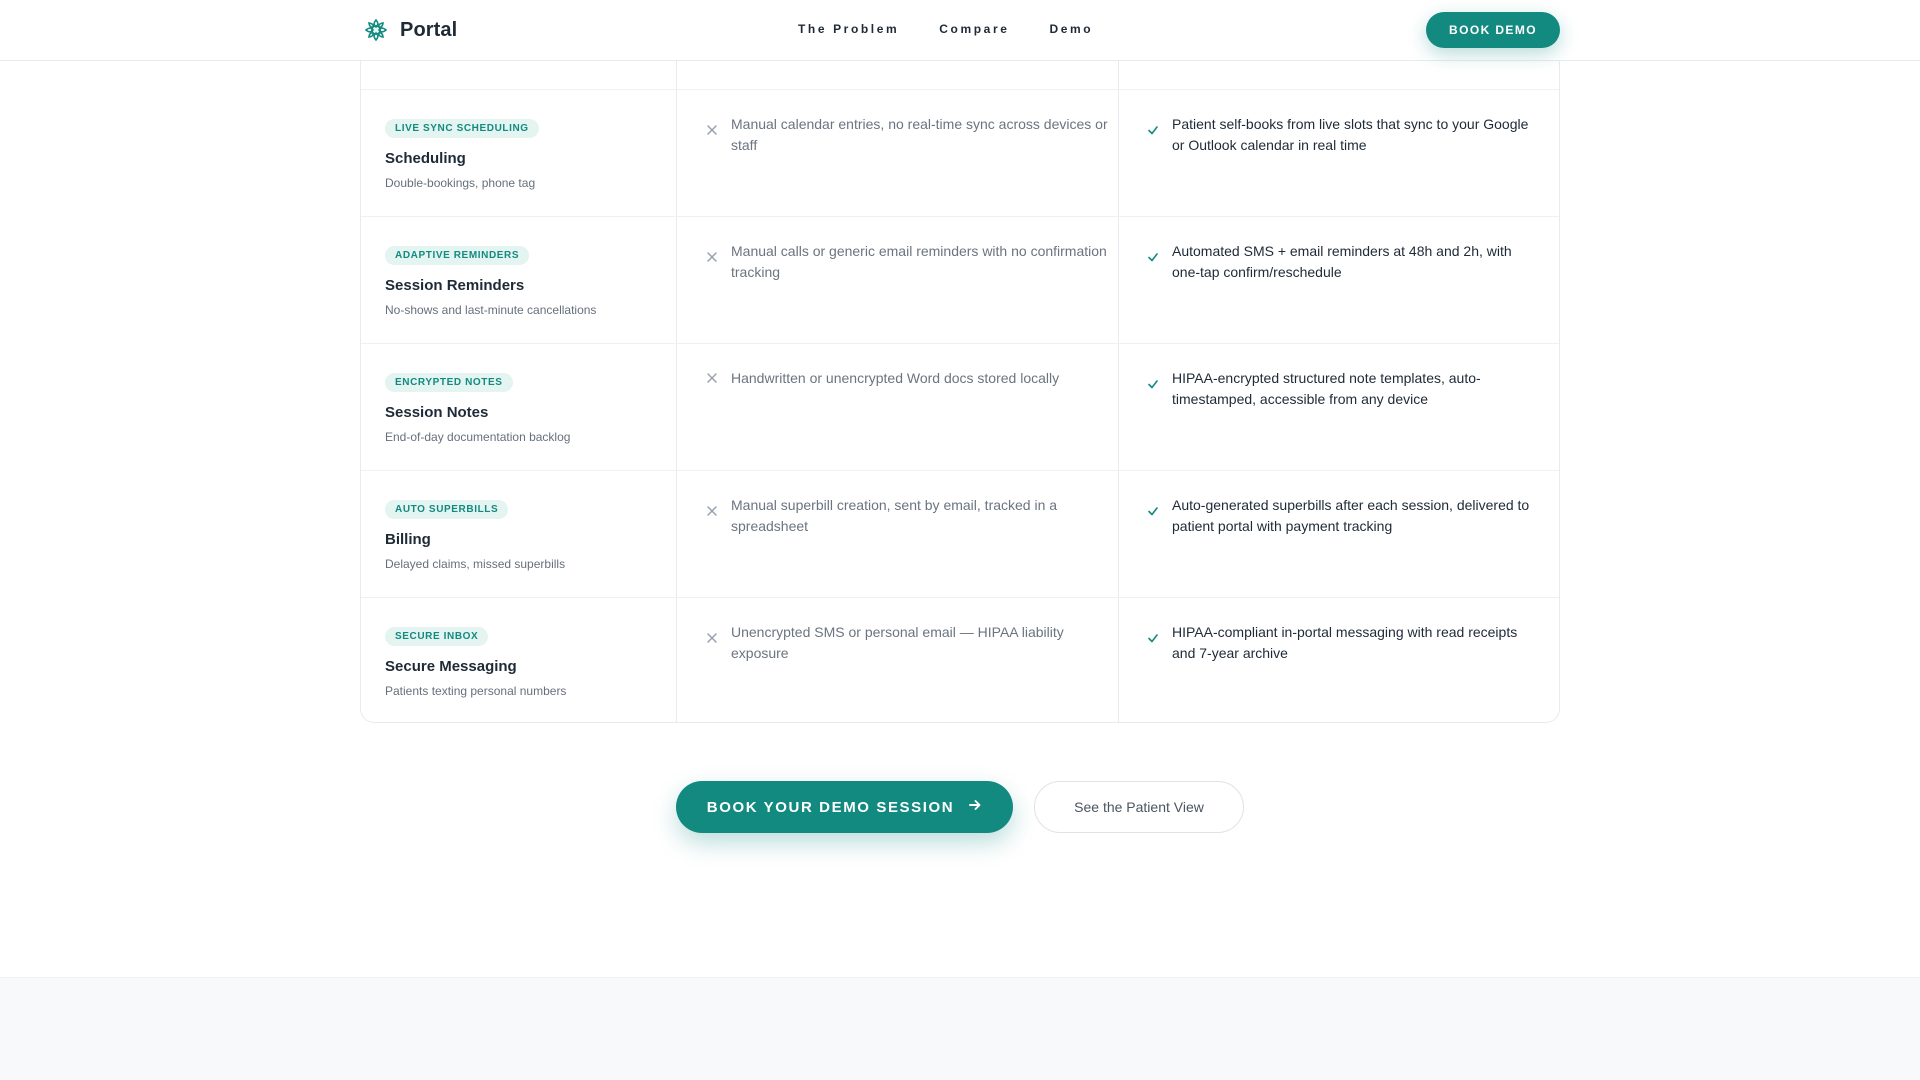  I want to click on feature-badge: ADAPTIVE REMINDERS, so click(457, 255).